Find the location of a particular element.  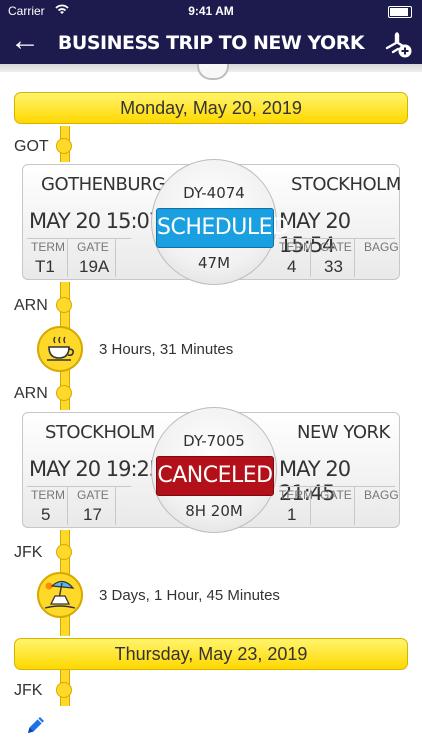

add-flight-icon is located at coordinates (398, 44).